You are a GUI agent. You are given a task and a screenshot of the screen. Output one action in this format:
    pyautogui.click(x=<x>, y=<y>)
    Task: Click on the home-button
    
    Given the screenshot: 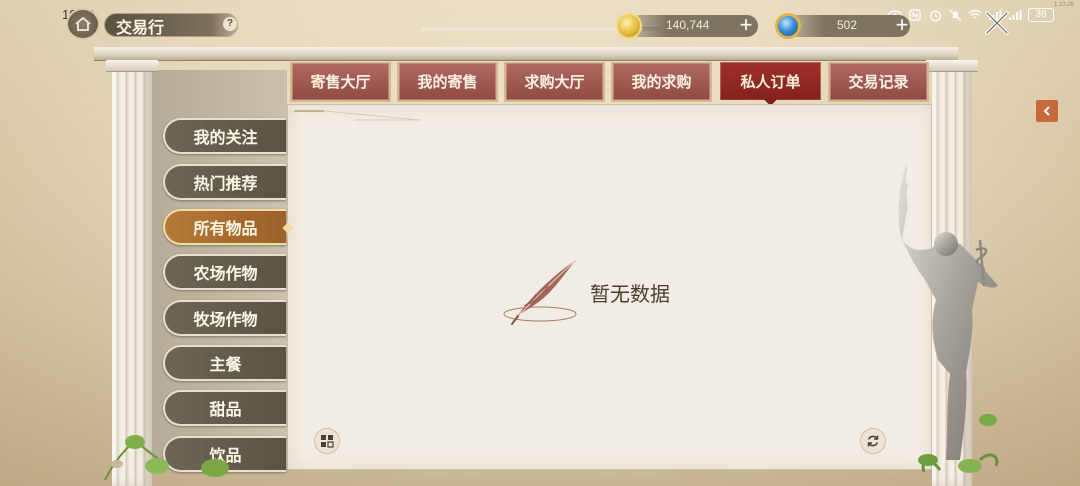 What is the action you would take?
    pyautogui.click(x=83, y=24)
    